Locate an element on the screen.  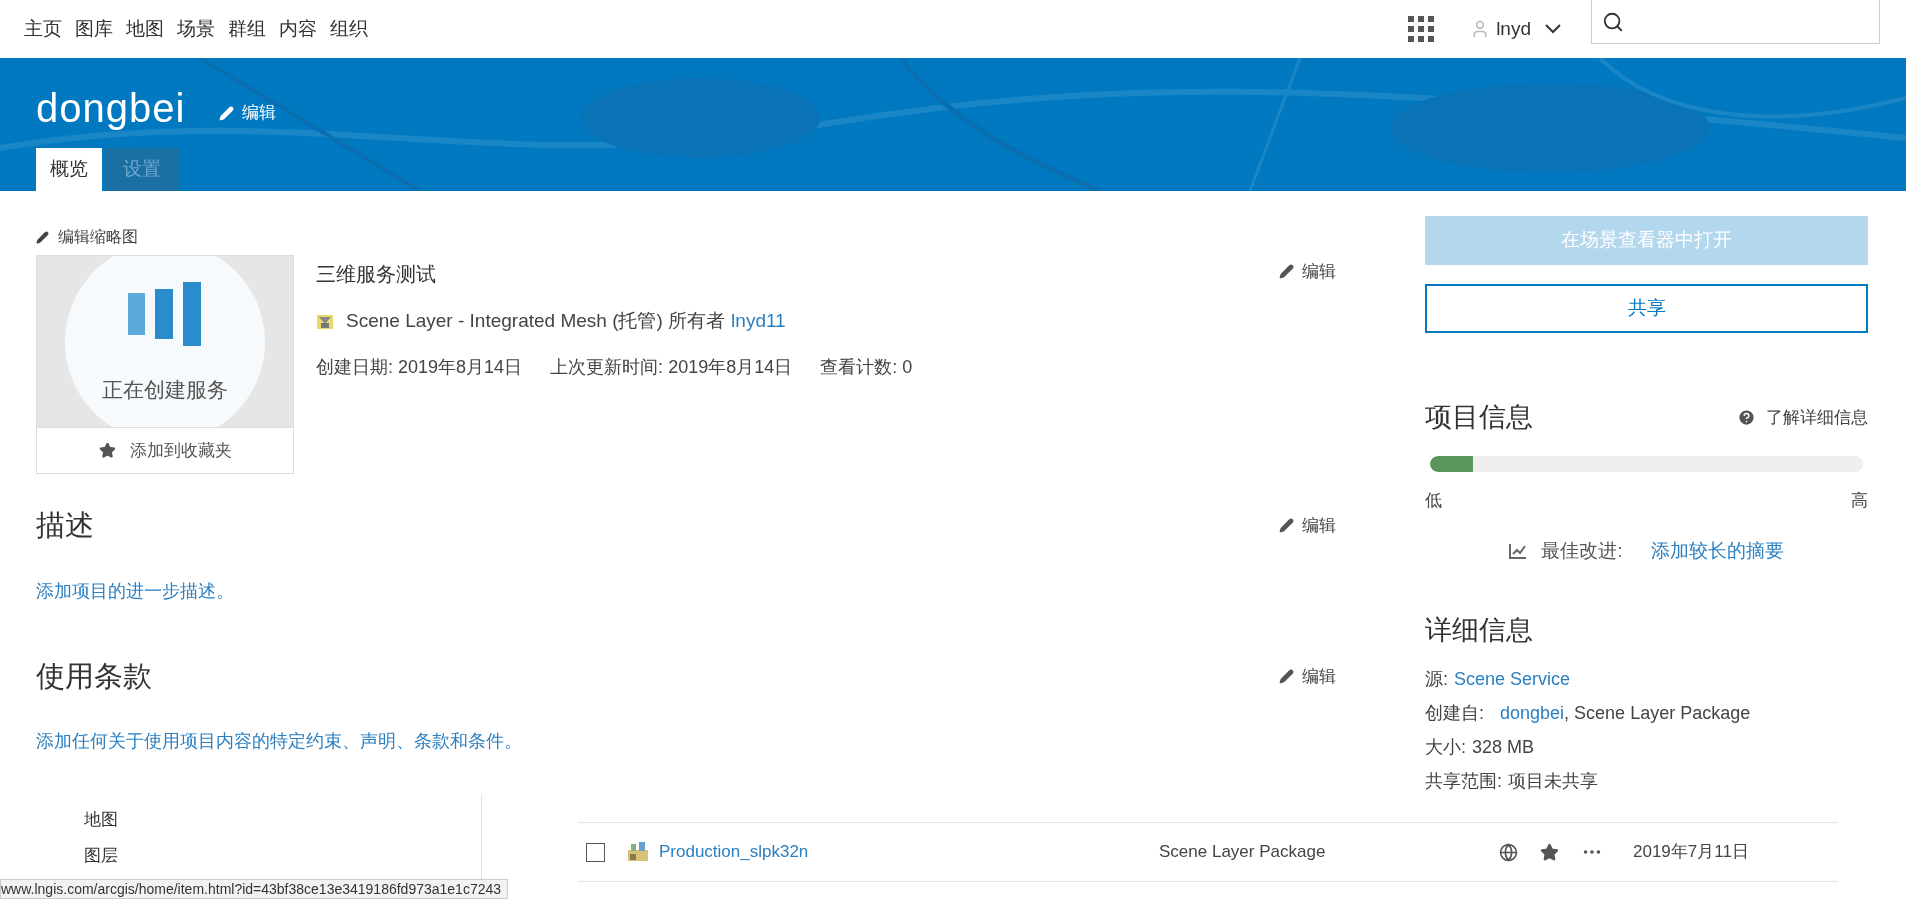
favorite-button: 添加到收藏夹 is located at coordinates (165, 450).